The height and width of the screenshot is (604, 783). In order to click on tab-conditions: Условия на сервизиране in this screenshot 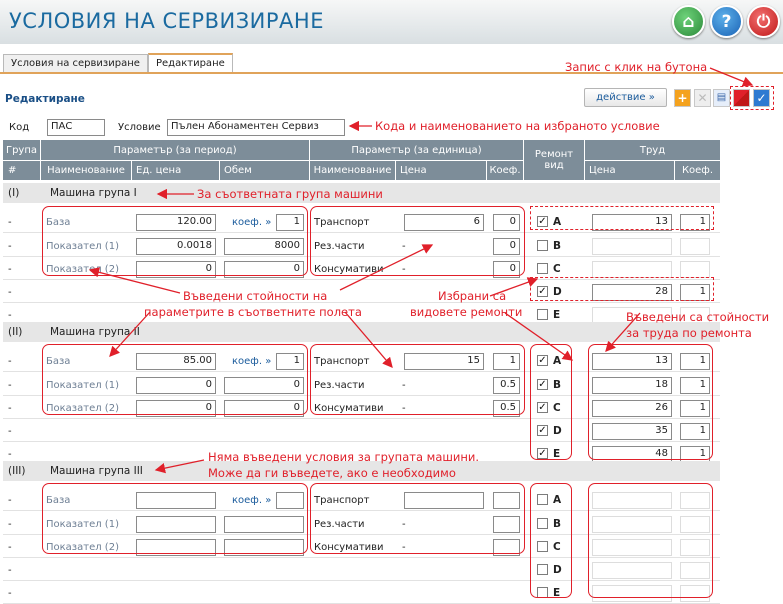, I will do `click(75, 63)`.